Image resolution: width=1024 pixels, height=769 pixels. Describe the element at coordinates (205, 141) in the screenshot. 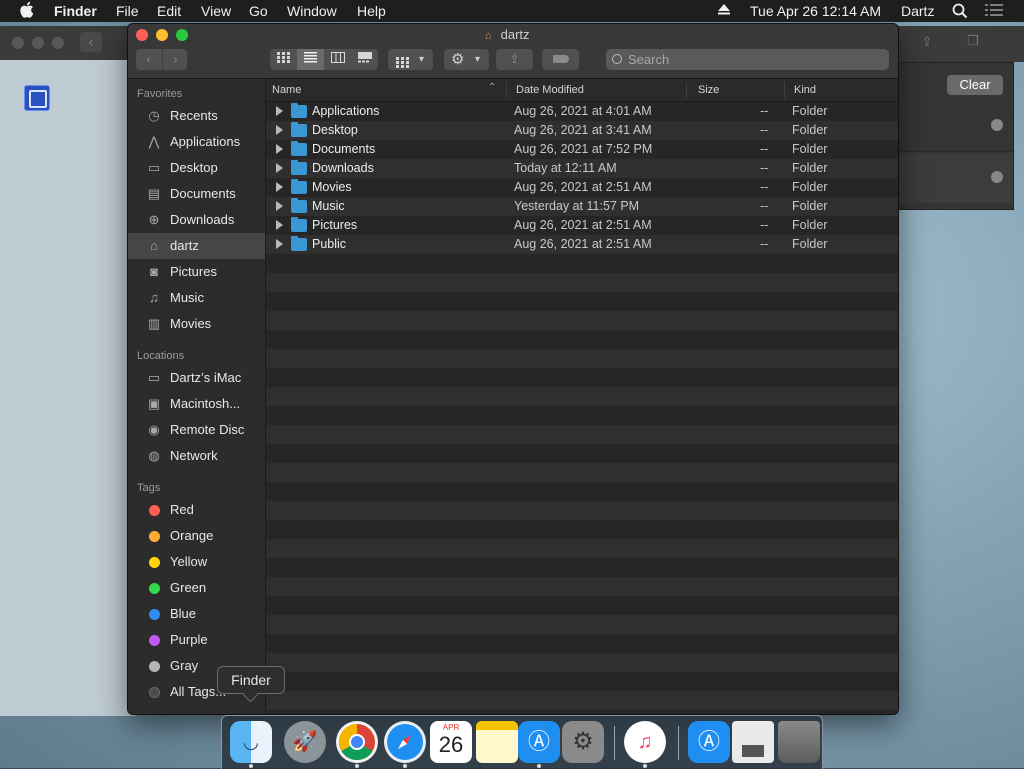

I see `sidebar-item-label: Applications` at that location.